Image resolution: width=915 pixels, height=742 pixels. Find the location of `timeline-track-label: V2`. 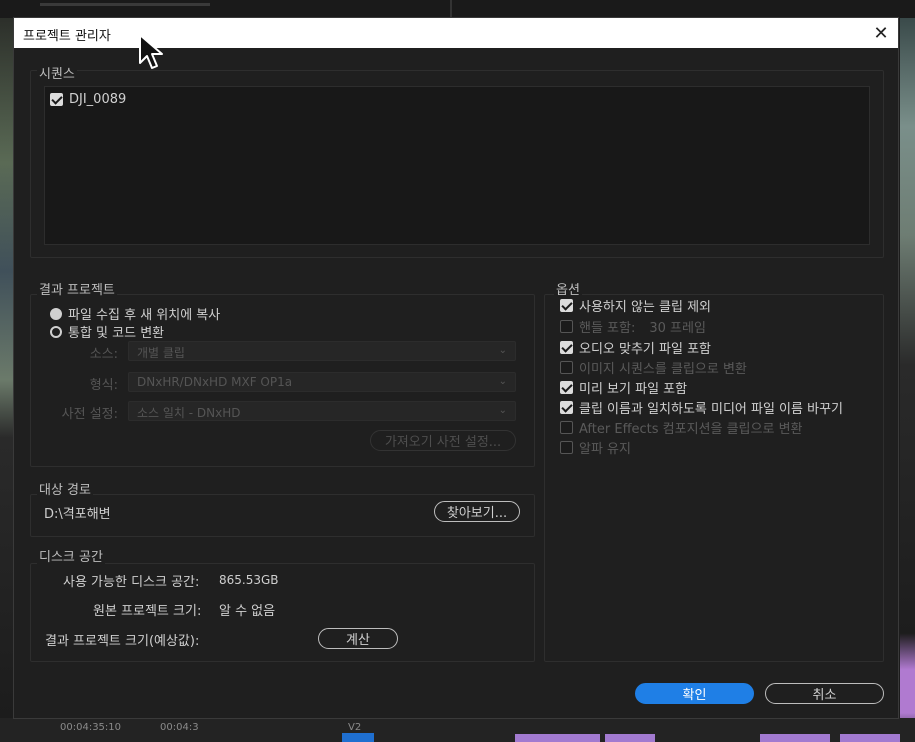

timeline-track-label: V2 is located at coordinates (354, 727).